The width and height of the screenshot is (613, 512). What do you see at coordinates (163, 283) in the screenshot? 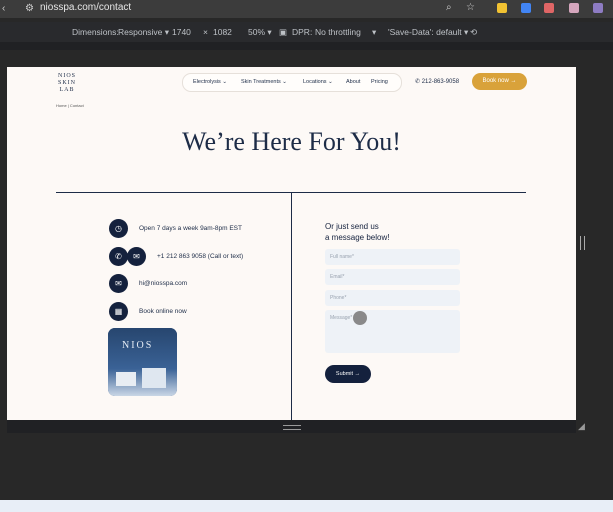
I see `email-link: hi@niosspa.com` at bounding box center [163, 283].